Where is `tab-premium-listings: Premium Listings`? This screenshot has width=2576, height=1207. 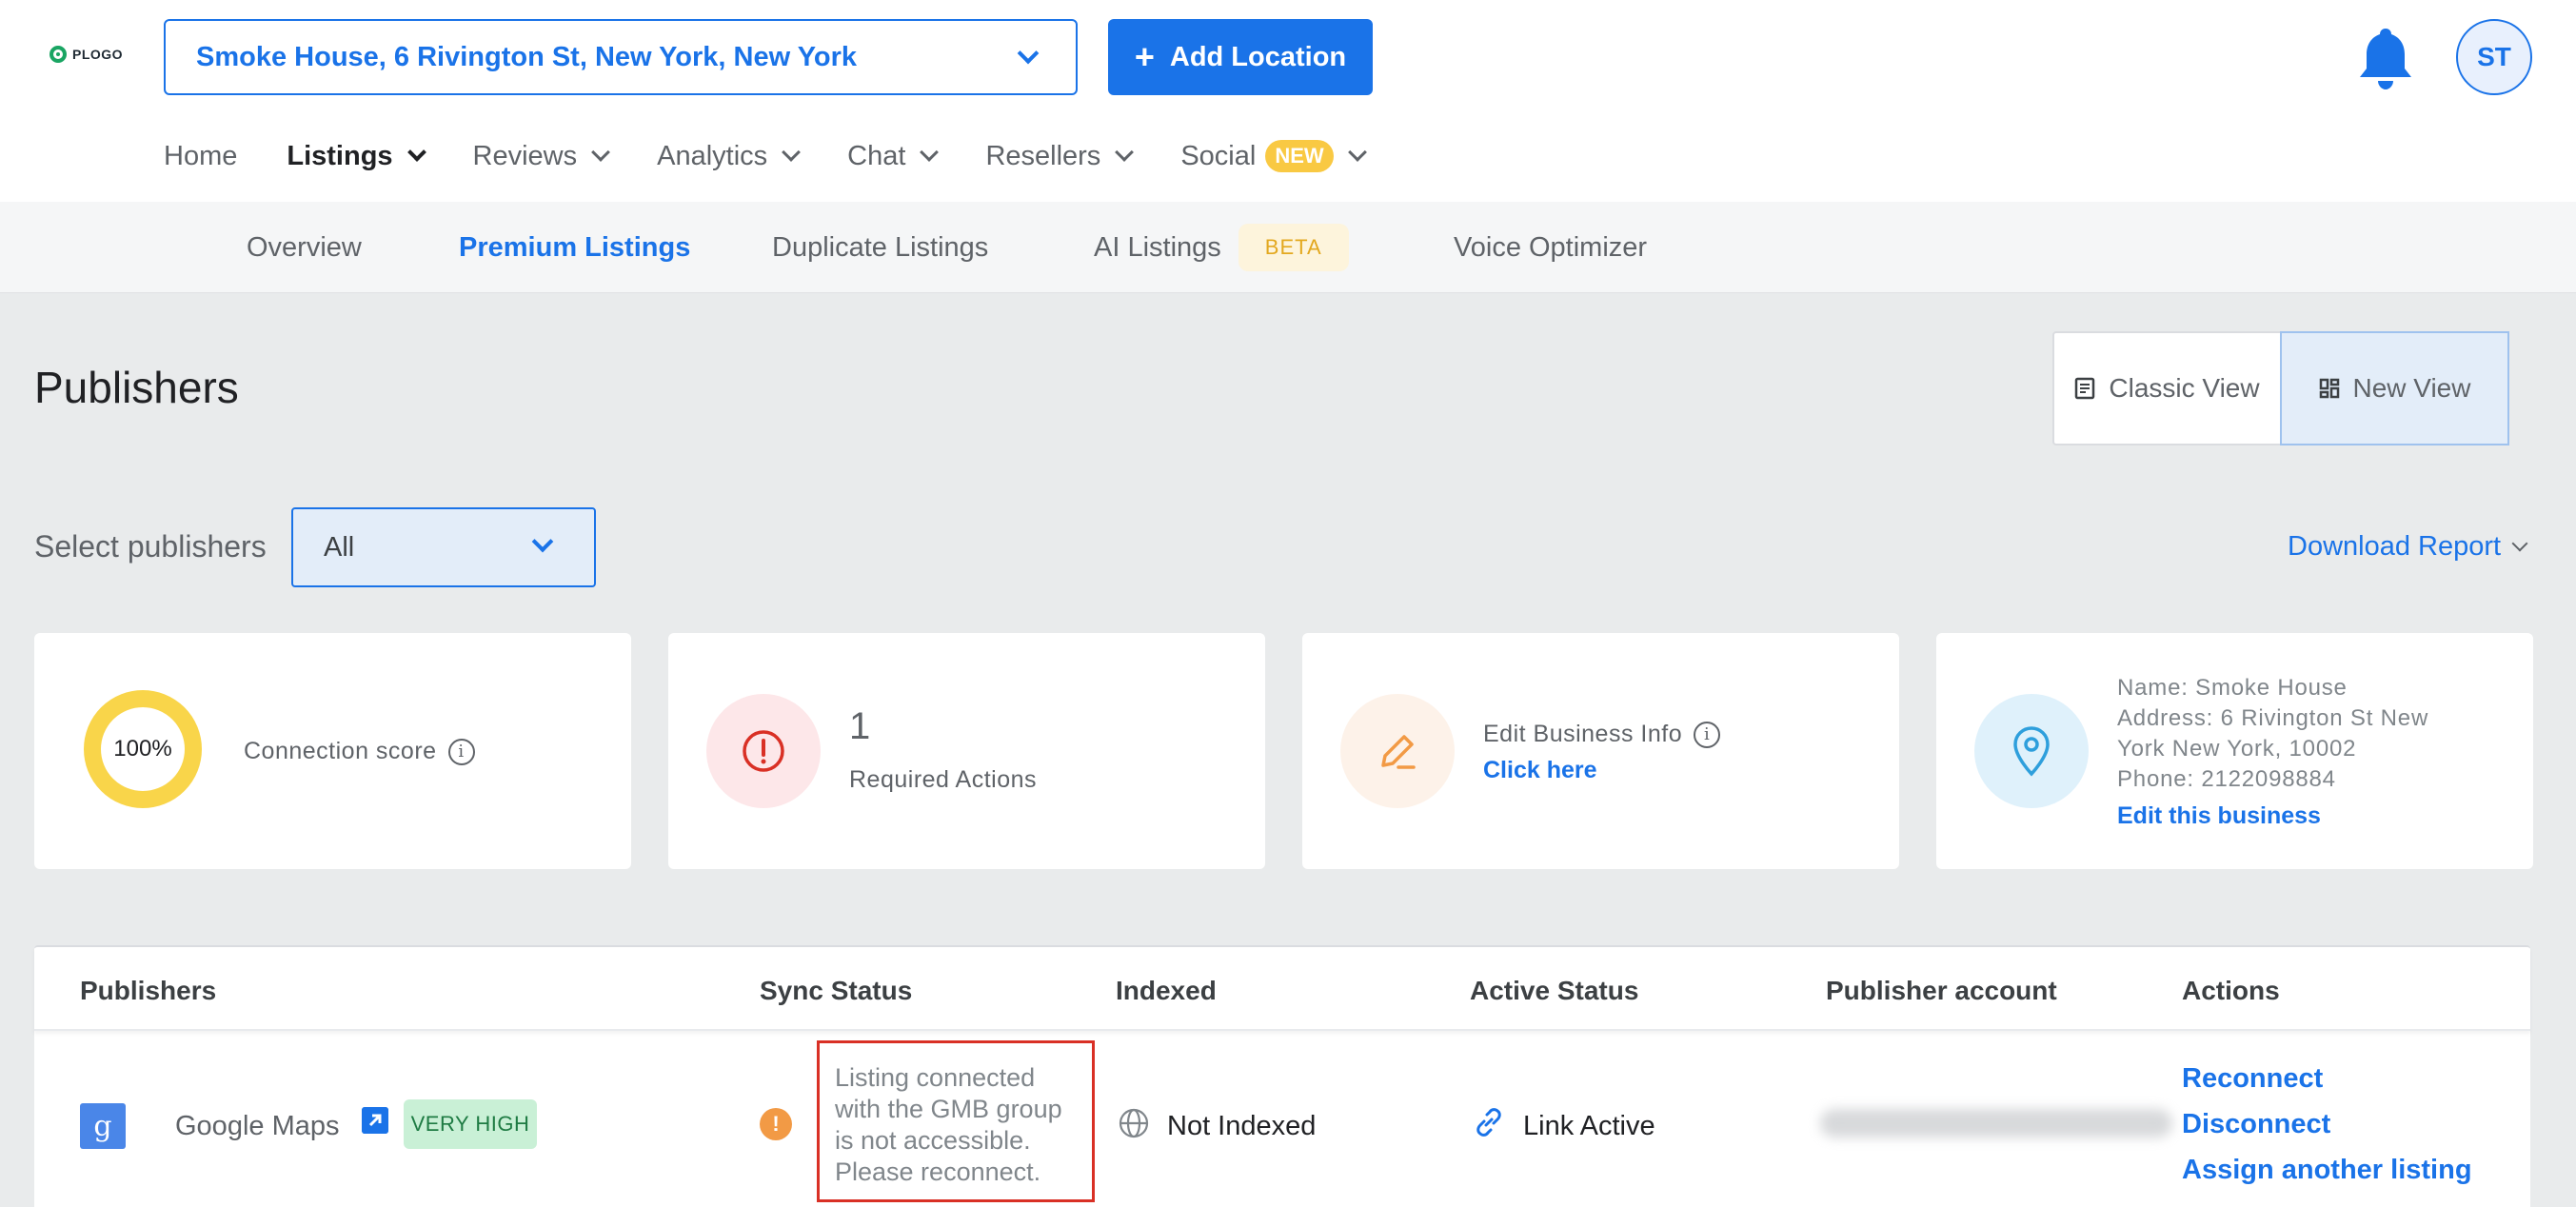
tab-premium-listings: Premium Listings is located at coordinates (574, 247).